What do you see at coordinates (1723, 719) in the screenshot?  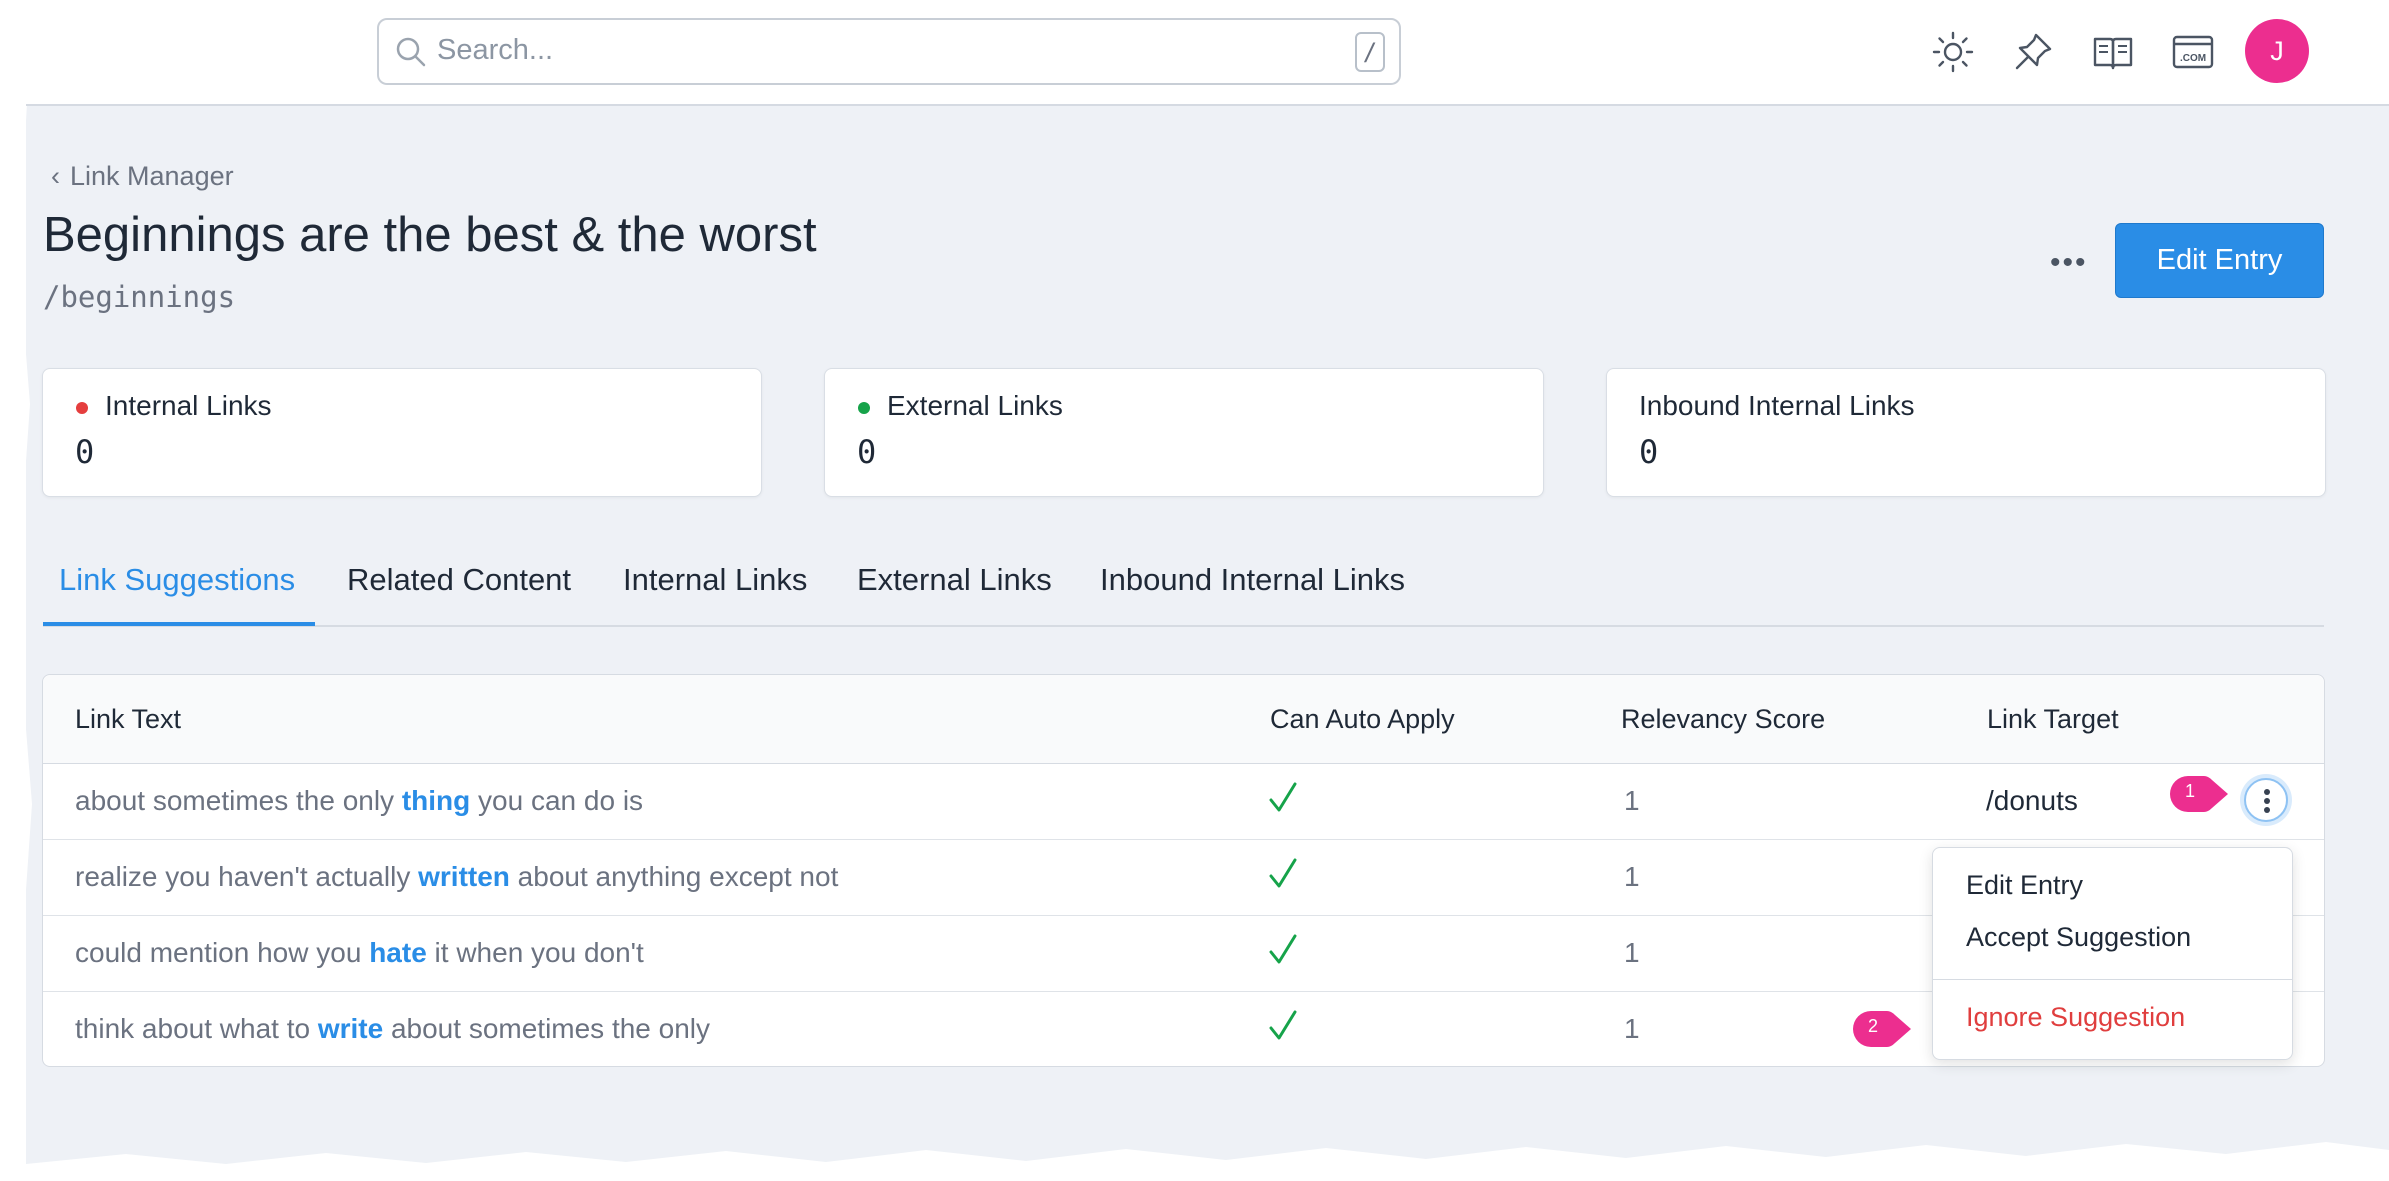 I see `column-header: Relevancy Score` at bounding box center [1723, 719].